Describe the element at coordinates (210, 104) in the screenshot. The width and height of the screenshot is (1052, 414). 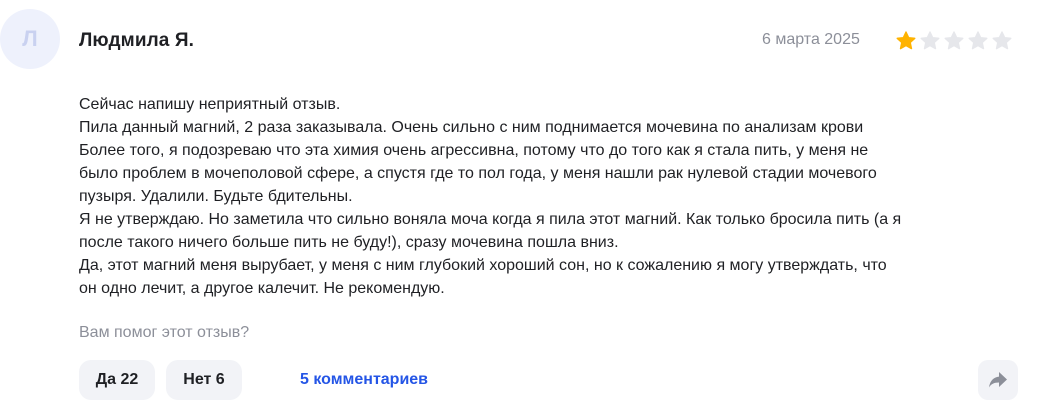
I see `review-text-line: Сейчас напишу неприятный отзыв.` at that location.